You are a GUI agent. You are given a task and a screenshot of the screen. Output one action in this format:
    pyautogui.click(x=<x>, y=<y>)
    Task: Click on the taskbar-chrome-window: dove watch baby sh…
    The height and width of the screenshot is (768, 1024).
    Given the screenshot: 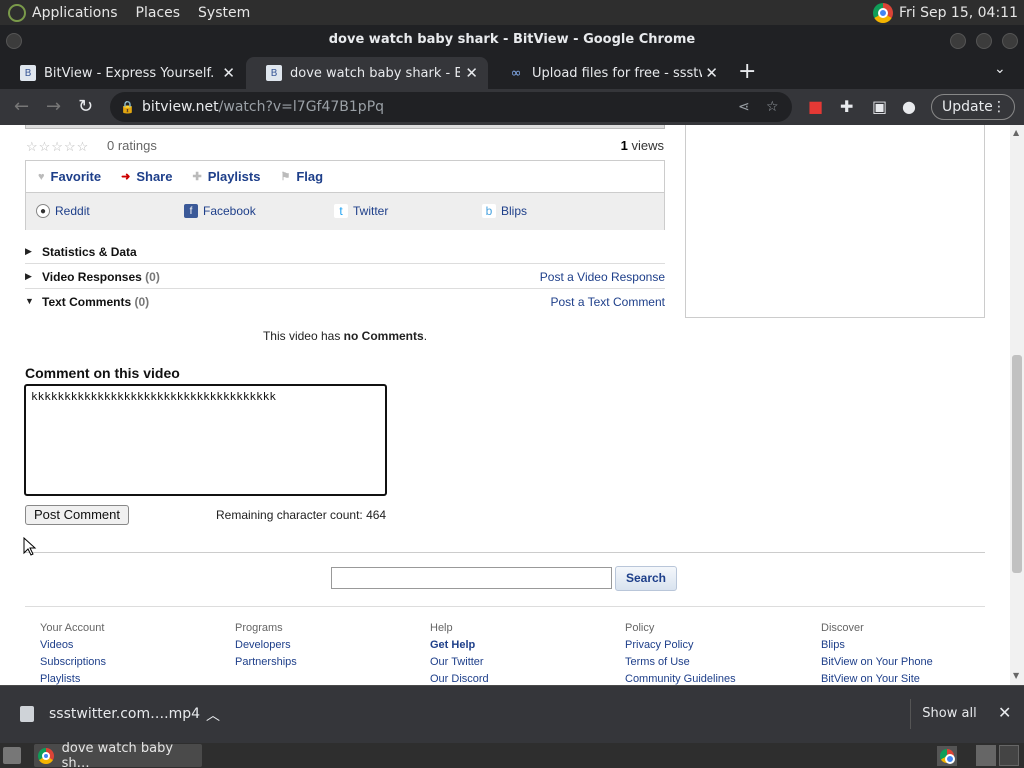 What is the action you would take?
    pyautogui.click(x=118, y=754)
    